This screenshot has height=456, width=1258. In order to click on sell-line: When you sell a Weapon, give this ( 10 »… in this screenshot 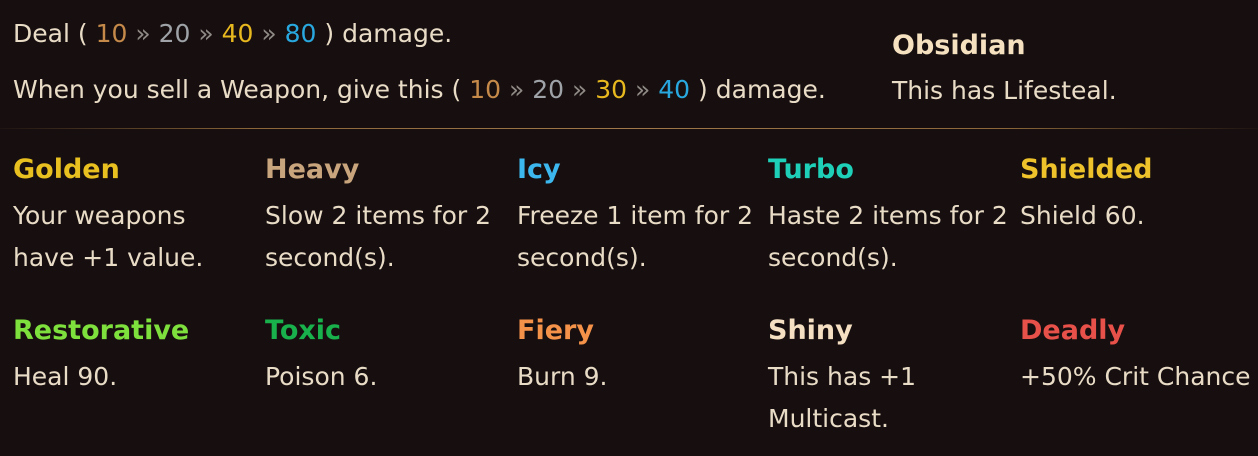, I will do `click(419, 89)`.